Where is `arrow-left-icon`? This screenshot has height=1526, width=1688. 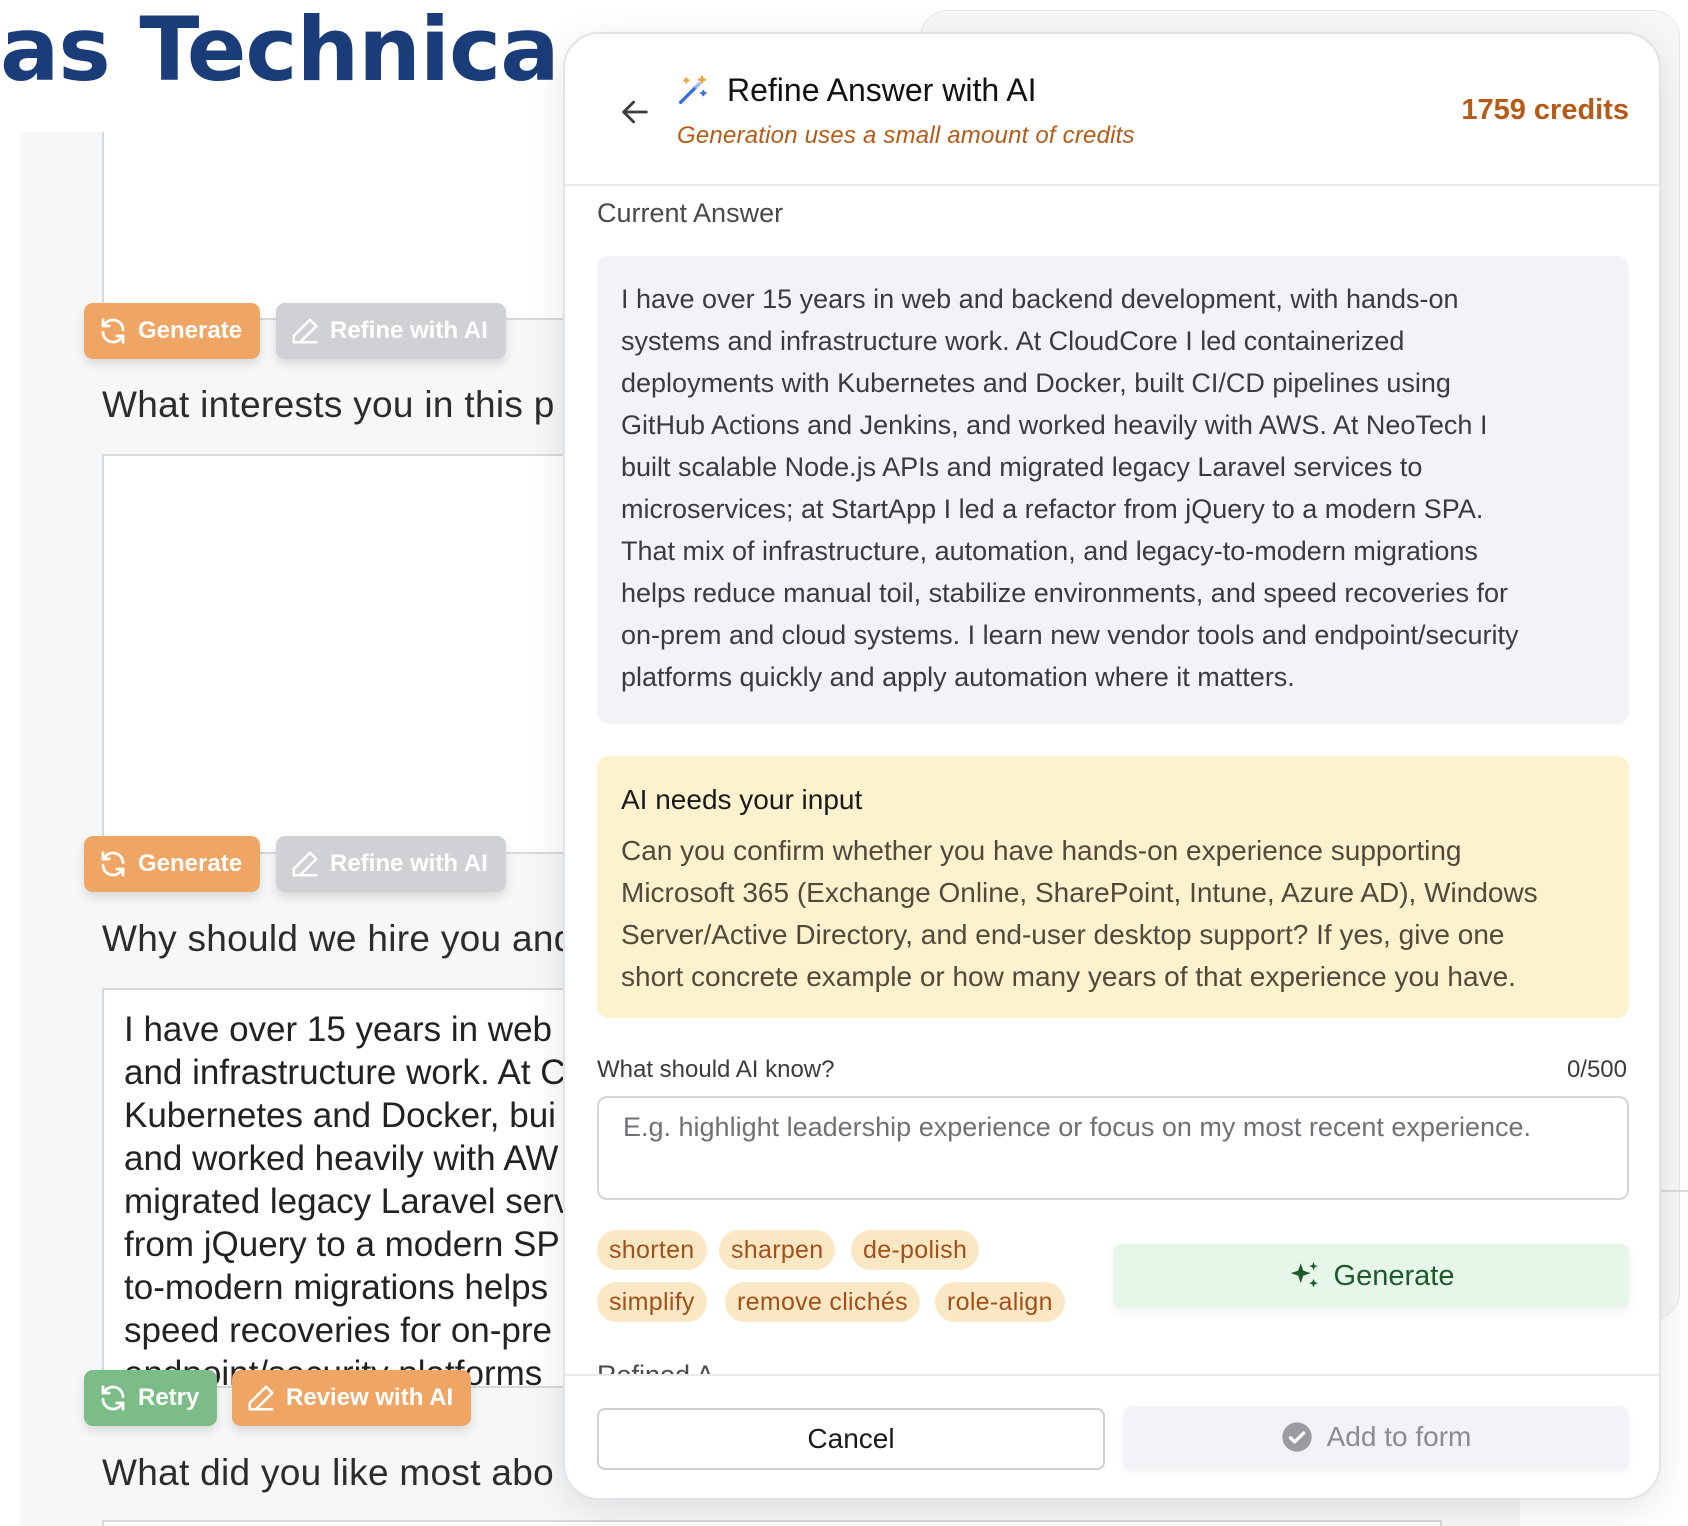
arrow-left-icon is located at coordinates (635, 112).